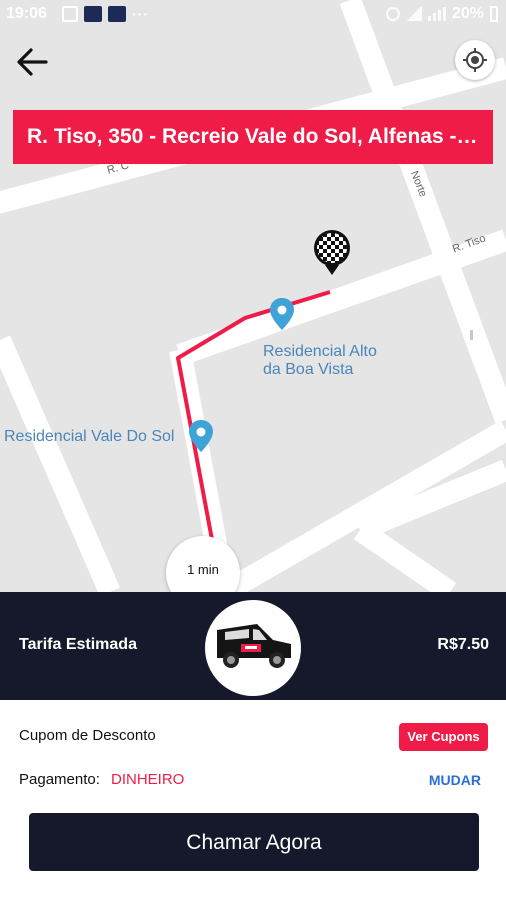 This screenshot has width=506, height=900. What do you see at coordinates (26, 13) in the screenshot?
I see `status-time: 19:06` at bounding box center [26, 13].